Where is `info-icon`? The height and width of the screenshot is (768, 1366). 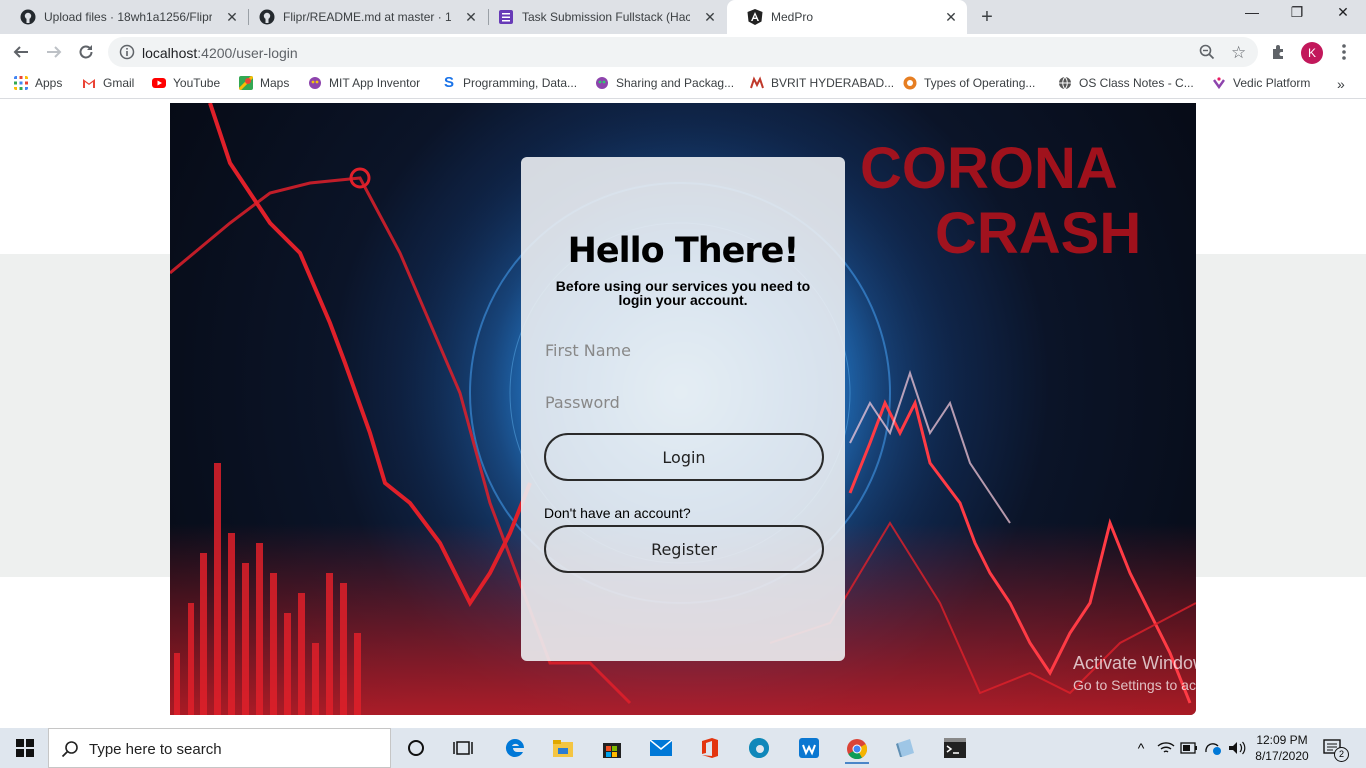 info-icon is located at coordinates (127, 54).